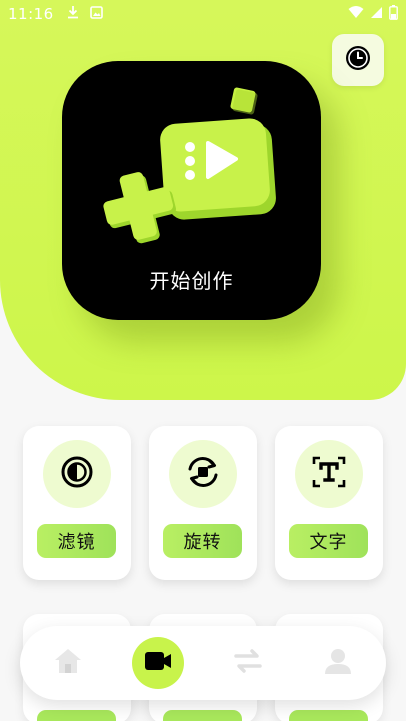 This screenshot has height=721, width=406. I want to click on text-icon-circle, so click(329, 474).